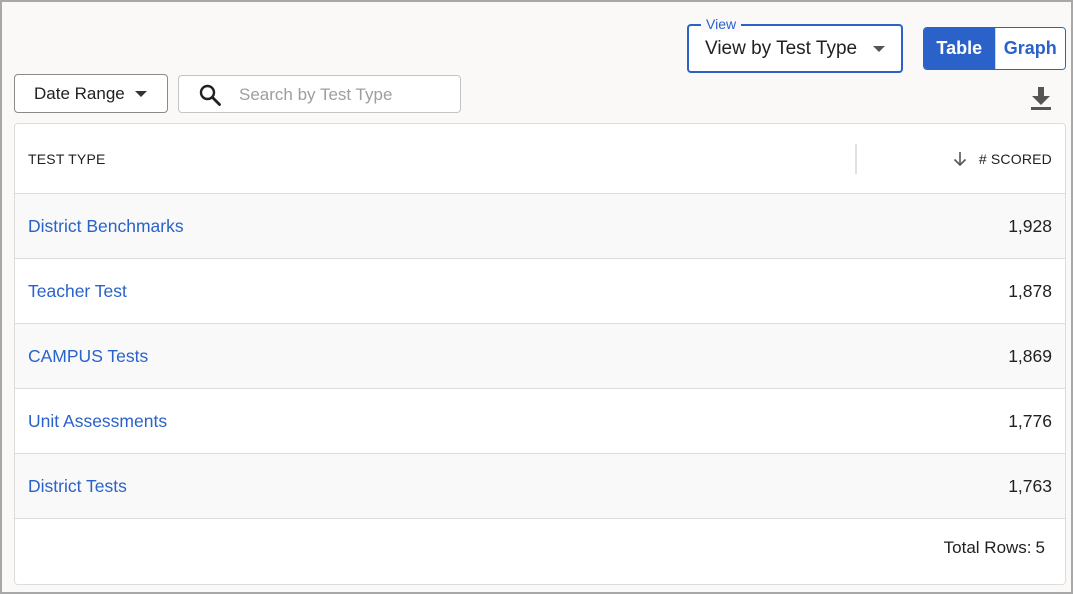  What do you see at coordinates (77, 291) in the screenshot?
I see `test-type-link: Teacher Test` at bounding box center [77, 291].